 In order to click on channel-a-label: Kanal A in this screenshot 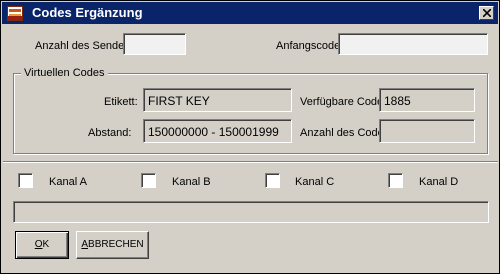, I will do `click(68, 182)`.